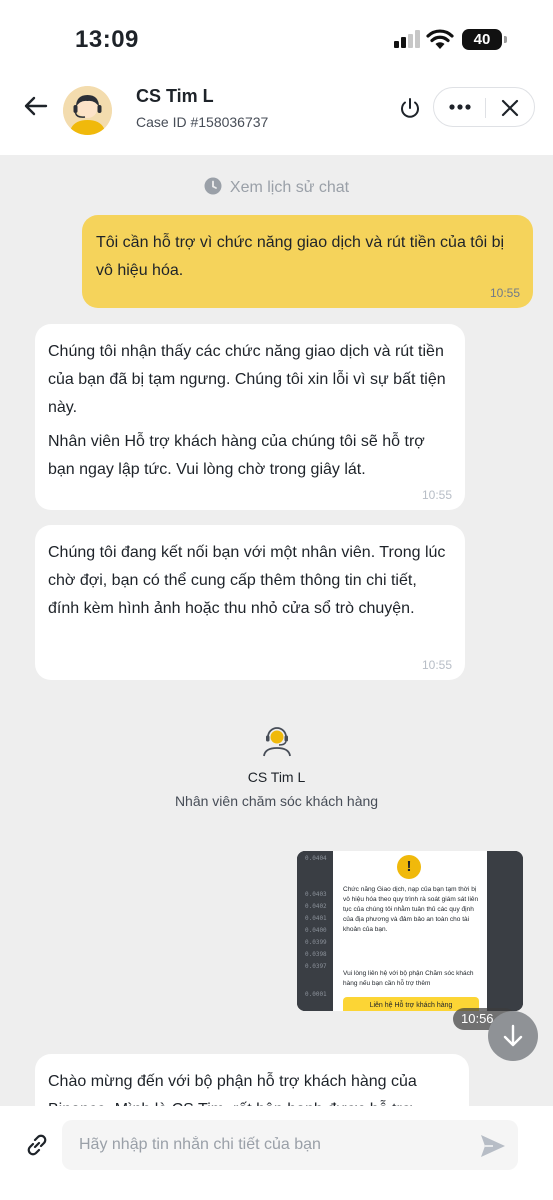 The width and height of the screenshot is (553, 1200). Describe the element at coordinates (175, 96) in the screenshot. I see `agent-name: CS Tim L` at that location.